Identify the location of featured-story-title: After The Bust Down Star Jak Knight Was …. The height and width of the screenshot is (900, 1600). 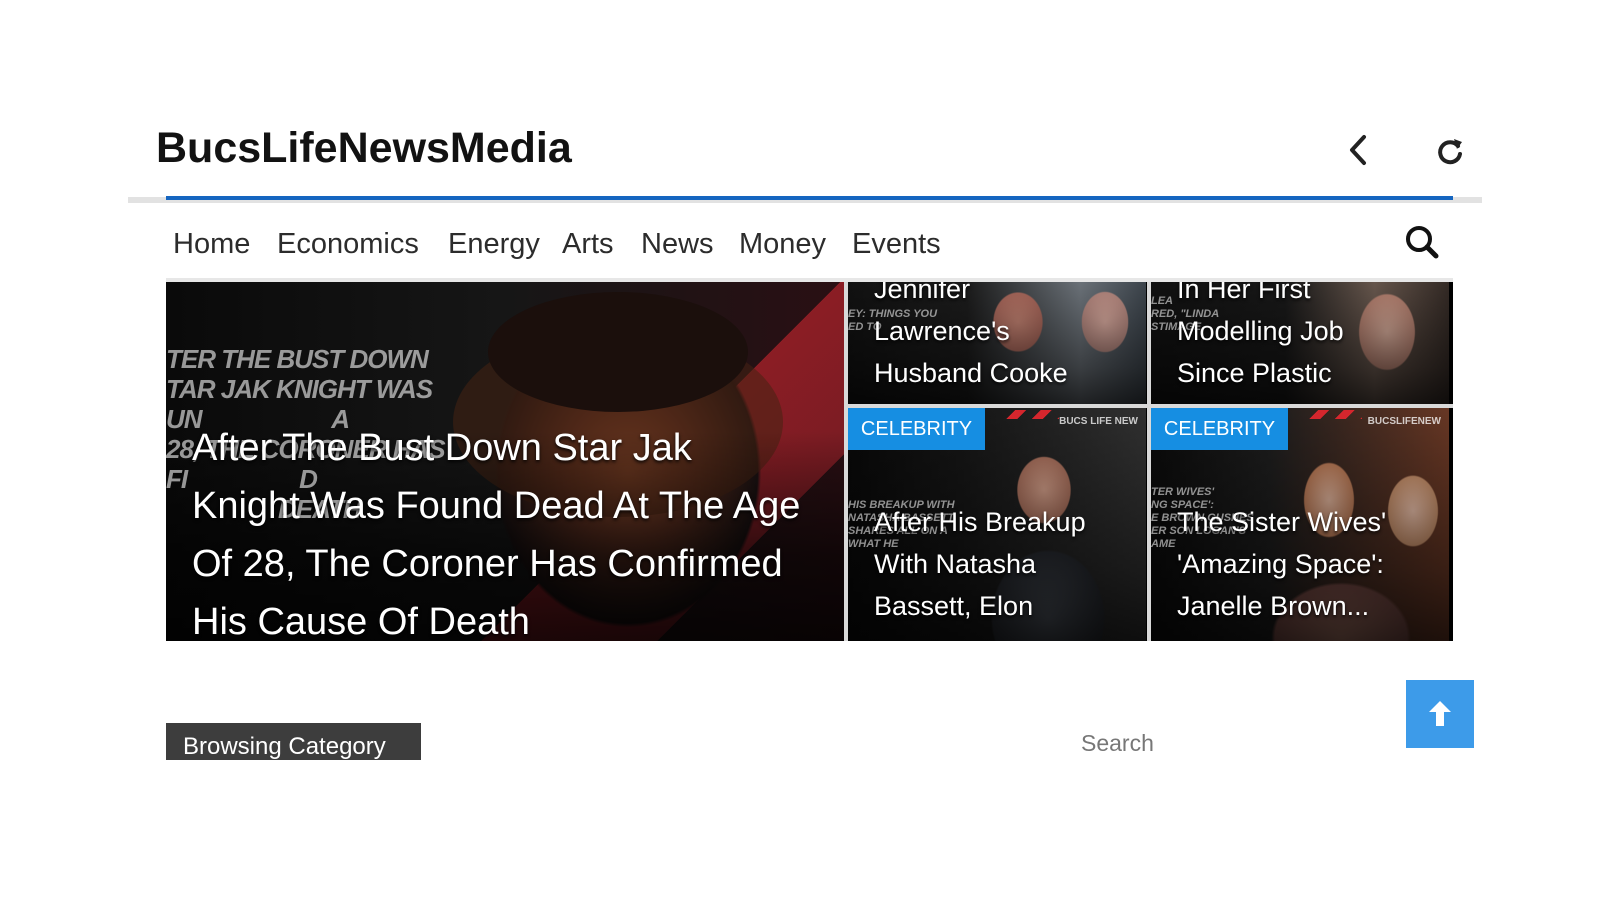
(499, 530).